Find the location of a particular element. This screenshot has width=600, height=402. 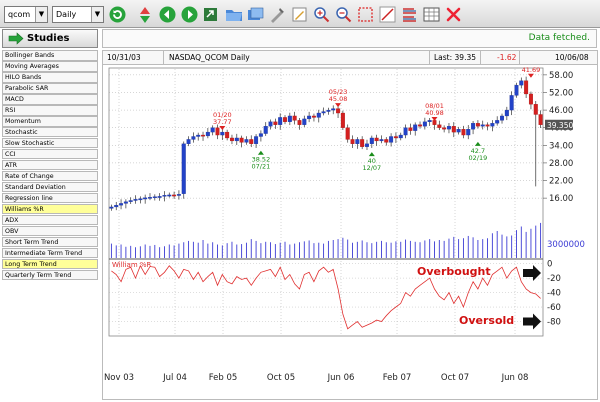

study-item: Quarterly Term Trend is located at coordinates (50, 275).